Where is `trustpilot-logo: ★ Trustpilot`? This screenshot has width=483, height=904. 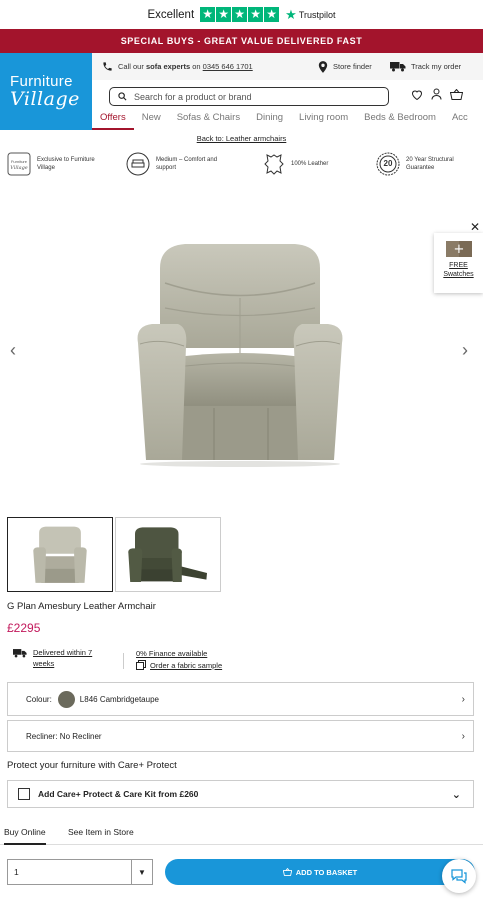
trustpilot-logo: ★ Trustpilot is located at coordinates (310, 15).